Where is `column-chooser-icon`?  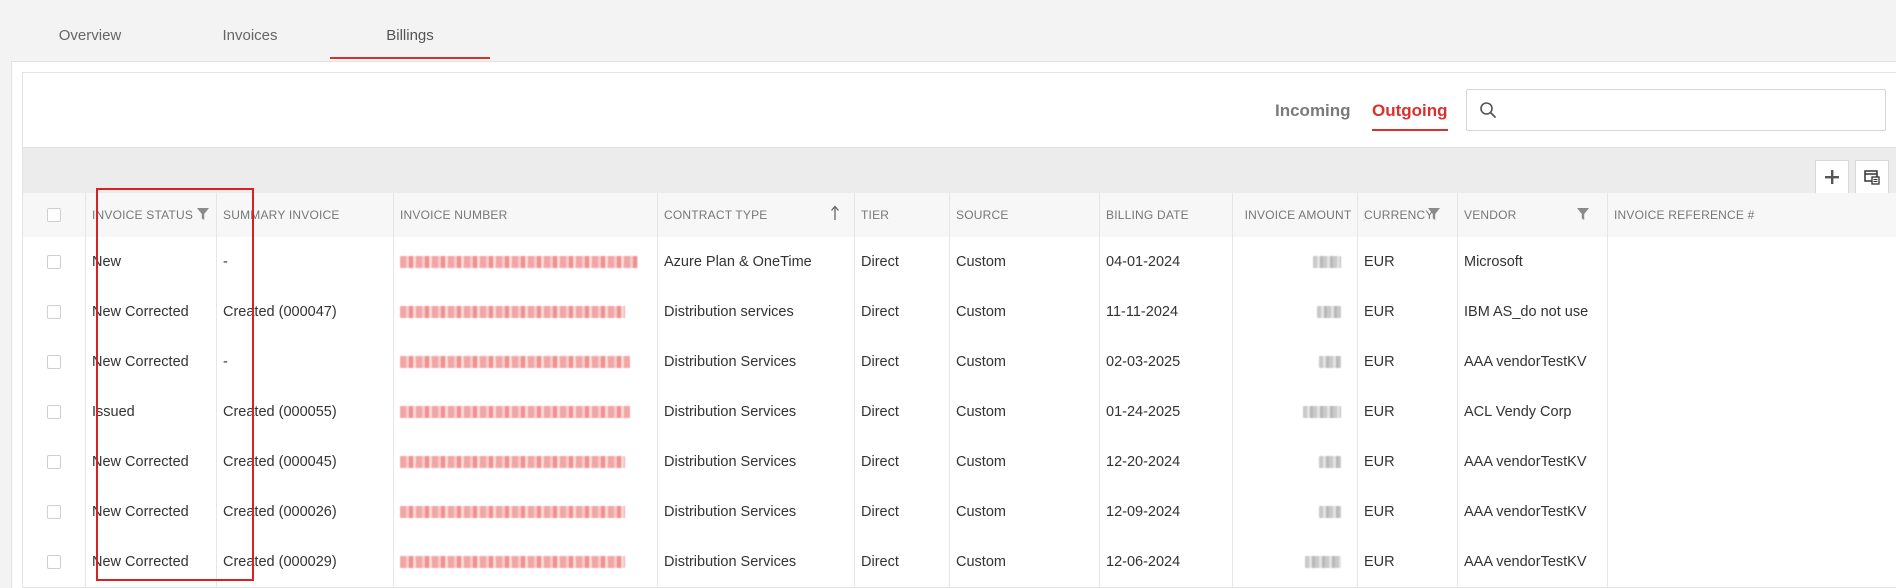
column-chooser-icon is located at coordinates (1872, 177).